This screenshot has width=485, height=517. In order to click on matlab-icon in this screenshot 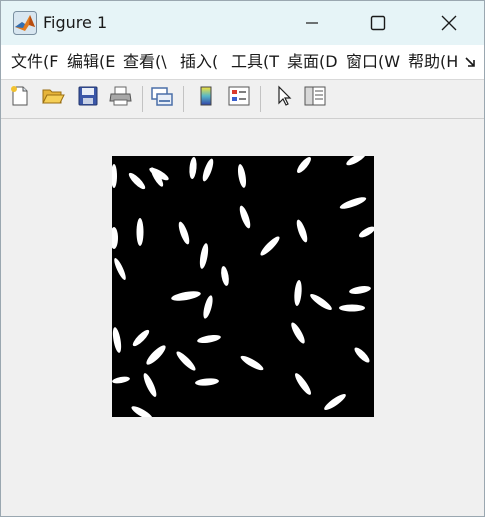, I will do `click(25, 23)`.